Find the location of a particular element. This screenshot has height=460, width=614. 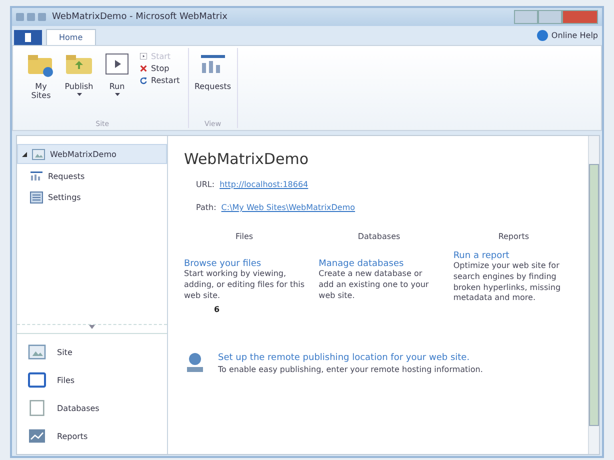

close-button is located at coordinates (580, 17).